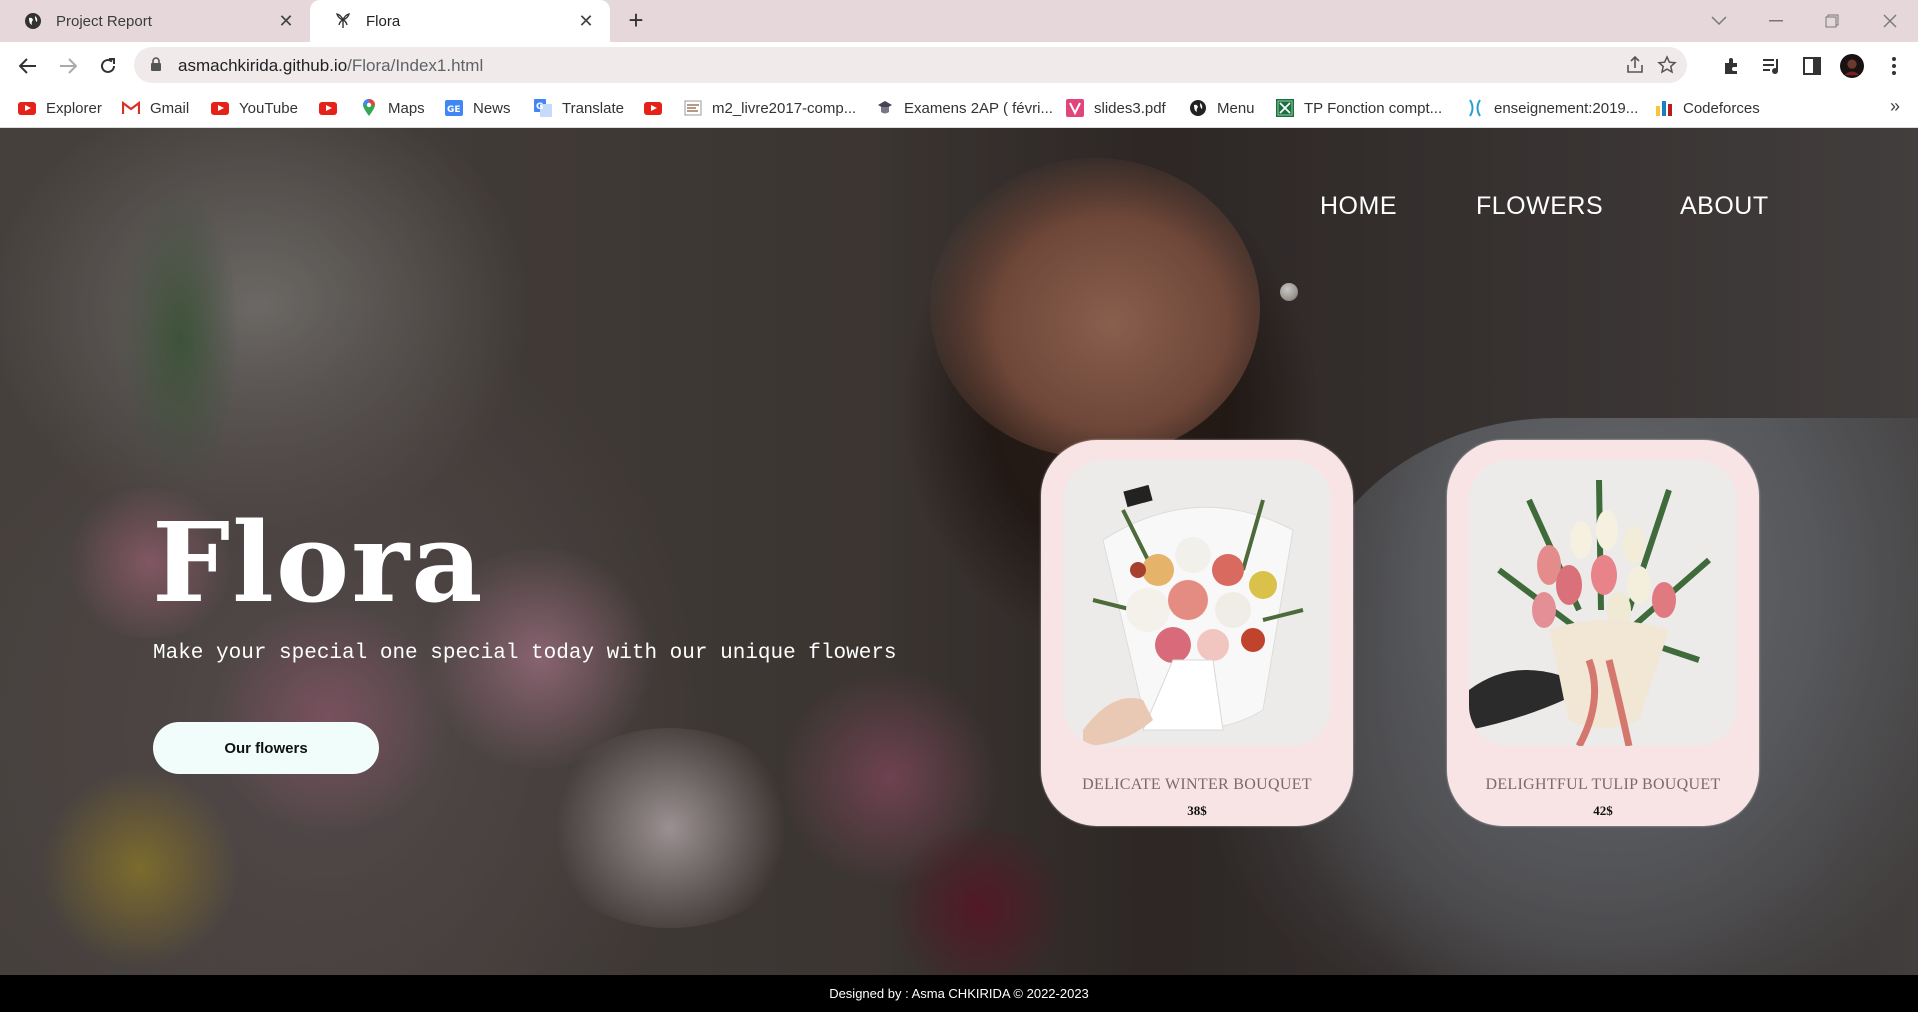  I want to click on profile-avatar, so click(1852, 66).